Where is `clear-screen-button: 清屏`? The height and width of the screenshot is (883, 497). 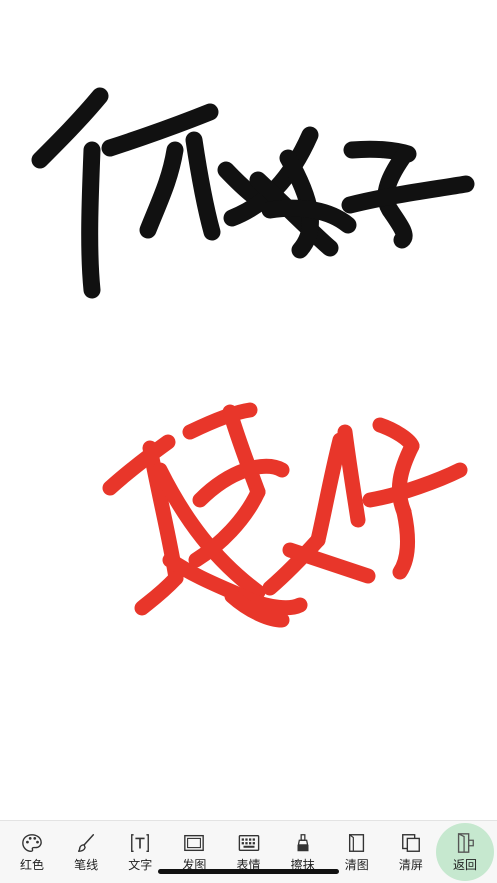 clear-screen-button: 清屏 is located at coordinates (411, 851).